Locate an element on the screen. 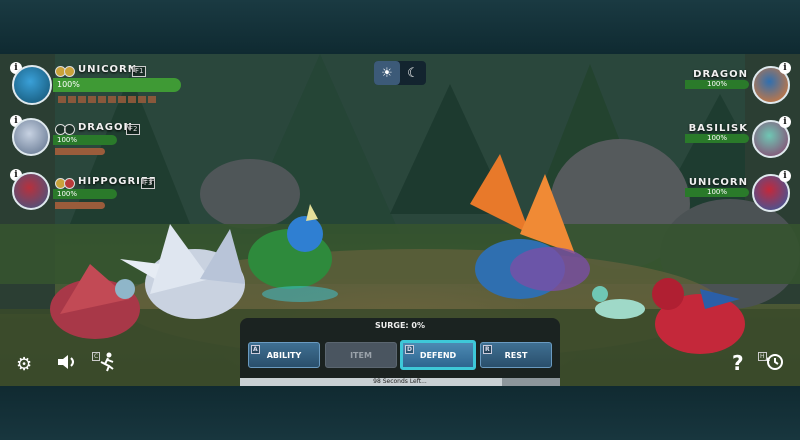 This screenshot has width=800, height=440. history-icon is located at coordinates (774, 362).